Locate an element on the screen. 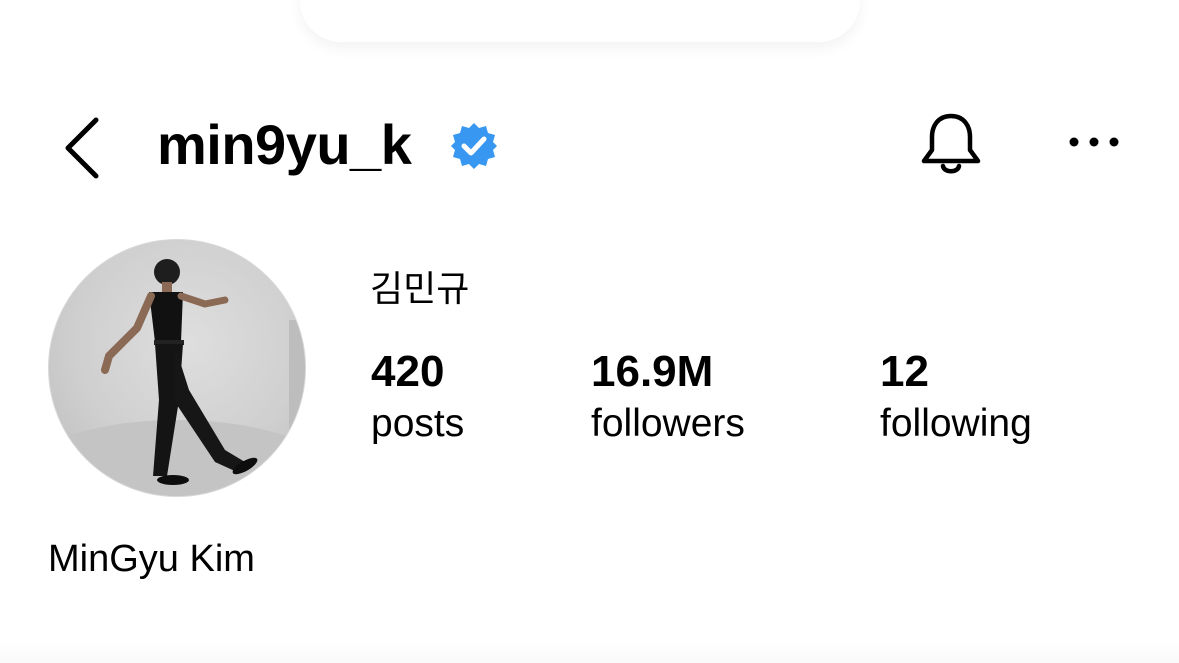  posts-stat: 420 posts is located at coordinates (417, 396).